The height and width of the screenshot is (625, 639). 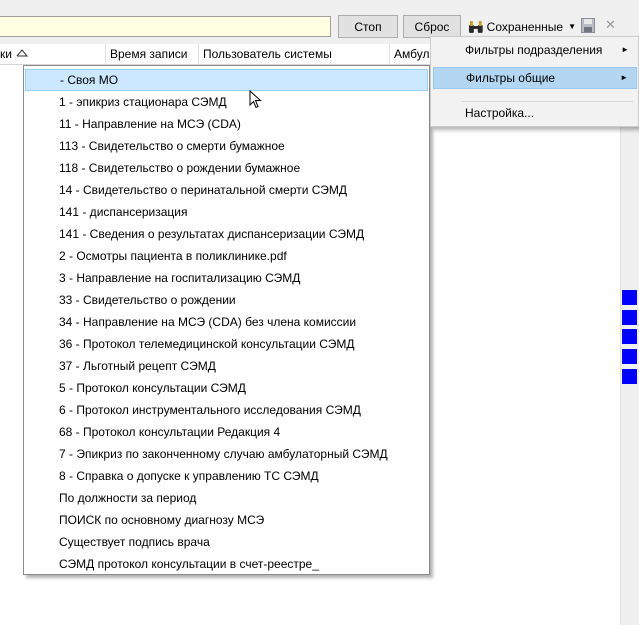 I want to click on mouse-cursor-icon, so click(x=255, y=99).